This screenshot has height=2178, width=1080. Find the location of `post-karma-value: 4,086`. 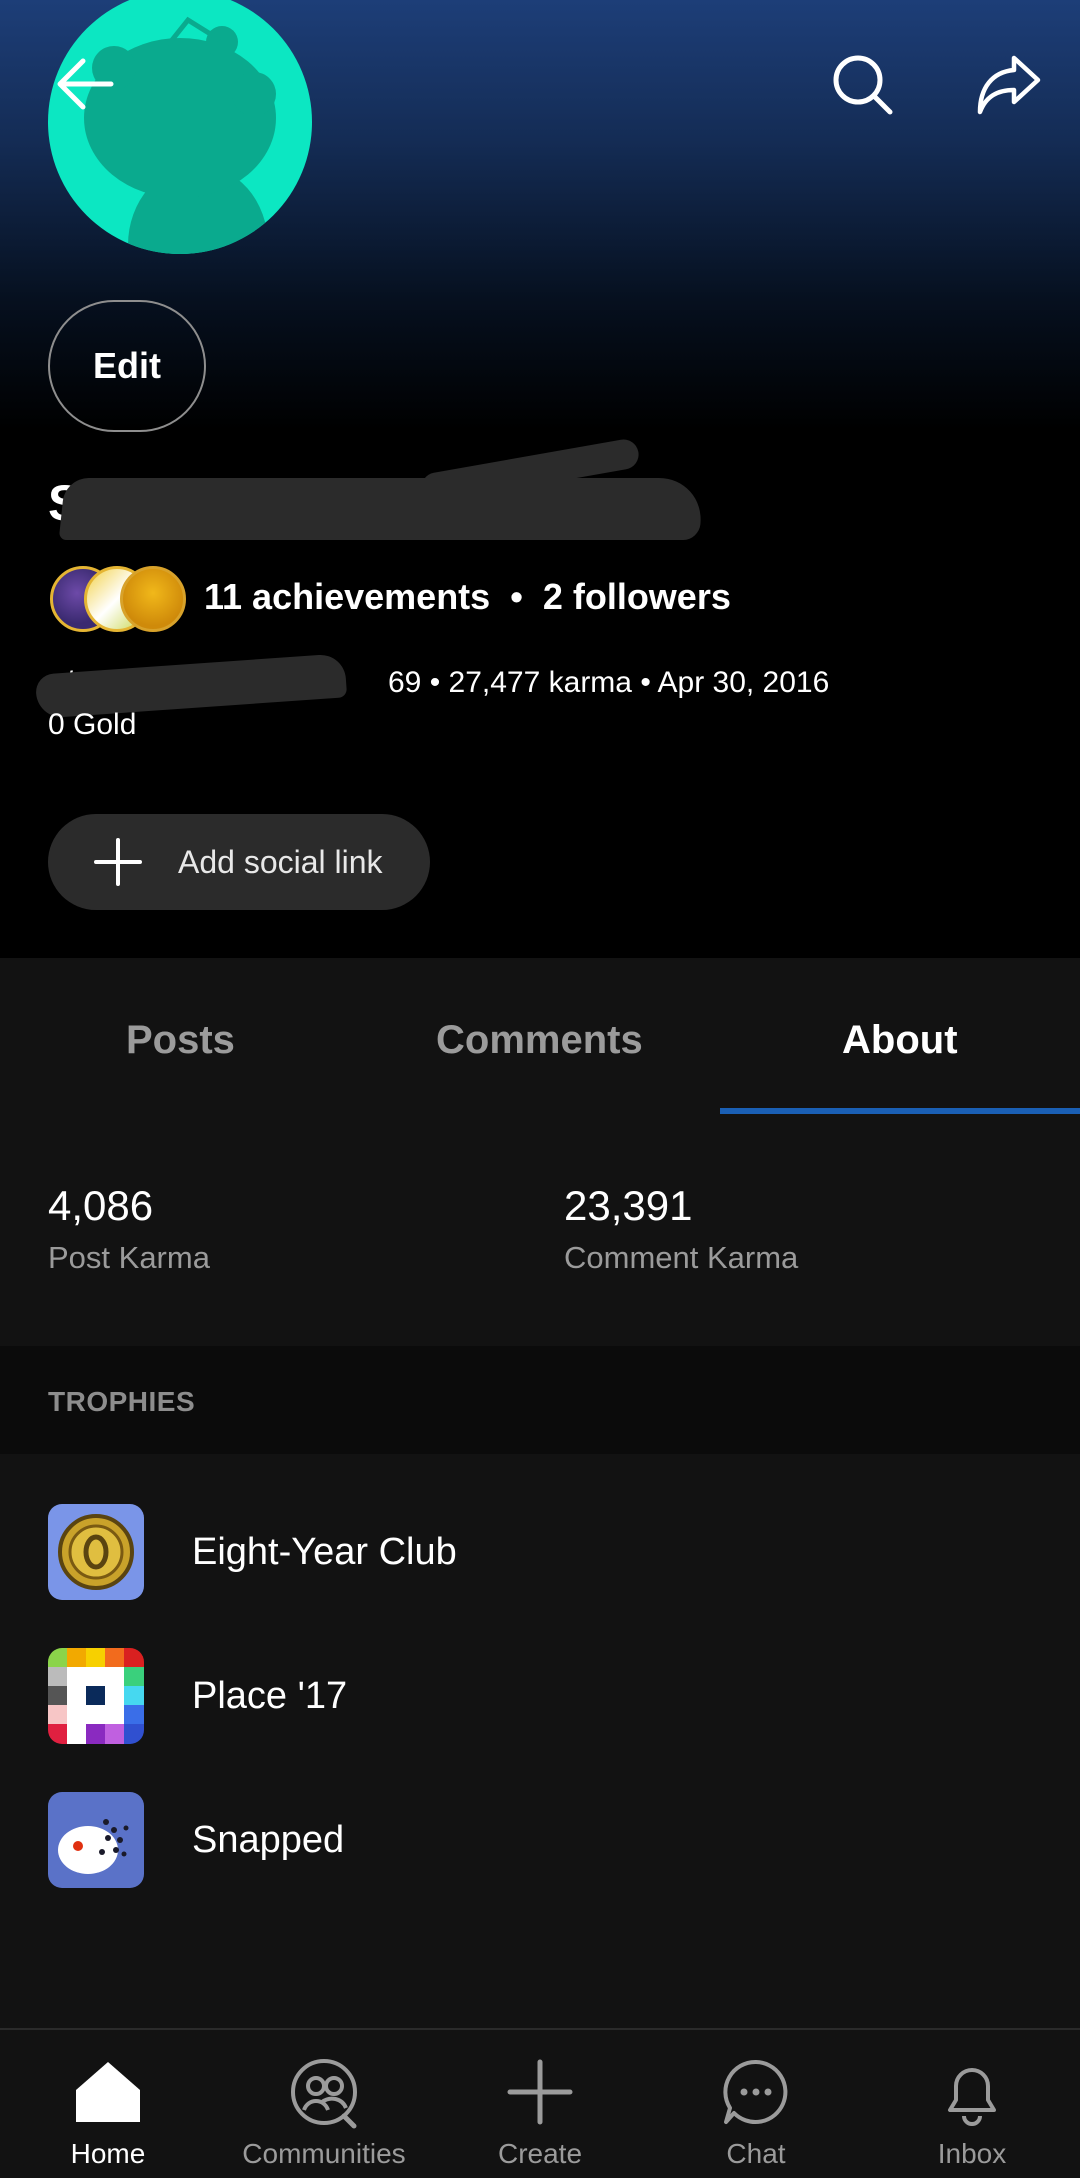

post-karma-value: 4,086 is located at coordinates (101, 1205).